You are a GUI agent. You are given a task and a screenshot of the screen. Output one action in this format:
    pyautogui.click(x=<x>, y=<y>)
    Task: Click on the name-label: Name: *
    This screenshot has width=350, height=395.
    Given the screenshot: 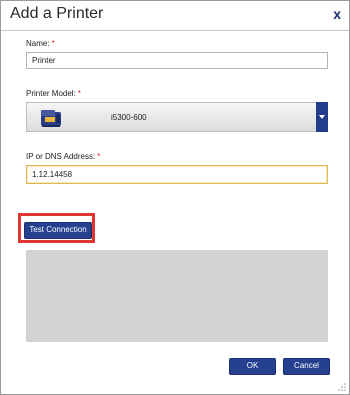 What is the action you would take?
    pyautogui.click(x=40, y=43)
    